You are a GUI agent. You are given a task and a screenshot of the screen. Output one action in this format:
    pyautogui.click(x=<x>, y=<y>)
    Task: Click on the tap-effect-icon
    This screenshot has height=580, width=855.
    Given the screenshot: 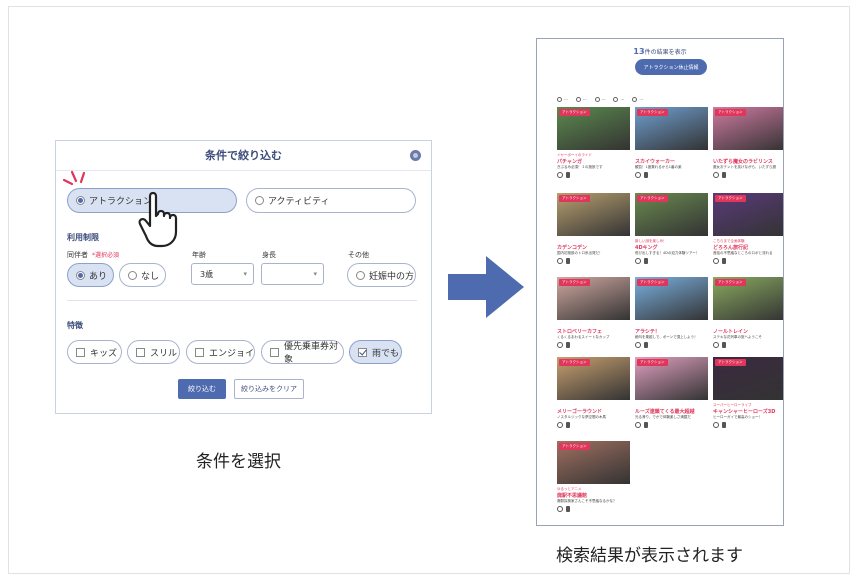 What is the action you would take?
    pyautogui.click(x=74, y=178)
    